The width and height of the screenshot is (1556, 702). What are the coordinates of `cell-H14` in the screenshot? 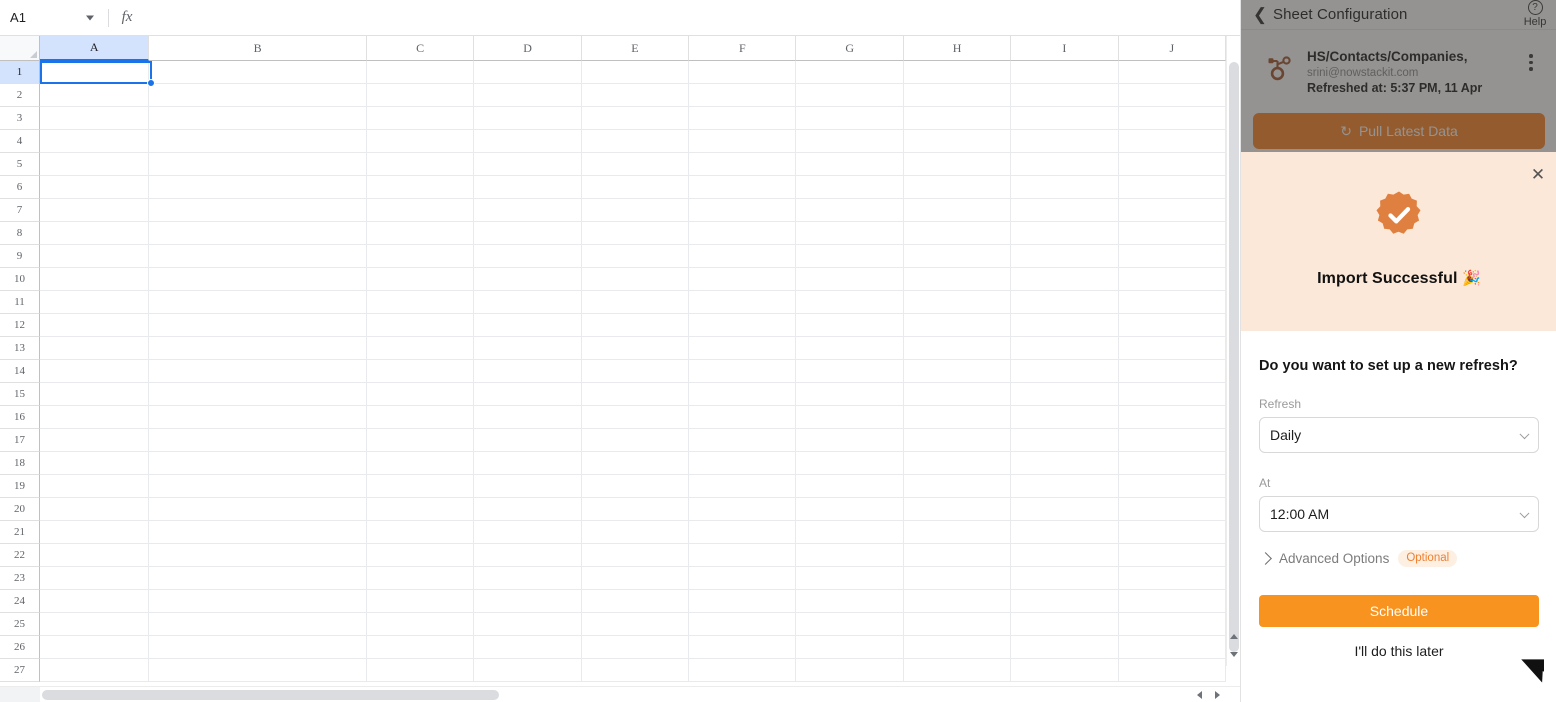 It's located at (957, 371).